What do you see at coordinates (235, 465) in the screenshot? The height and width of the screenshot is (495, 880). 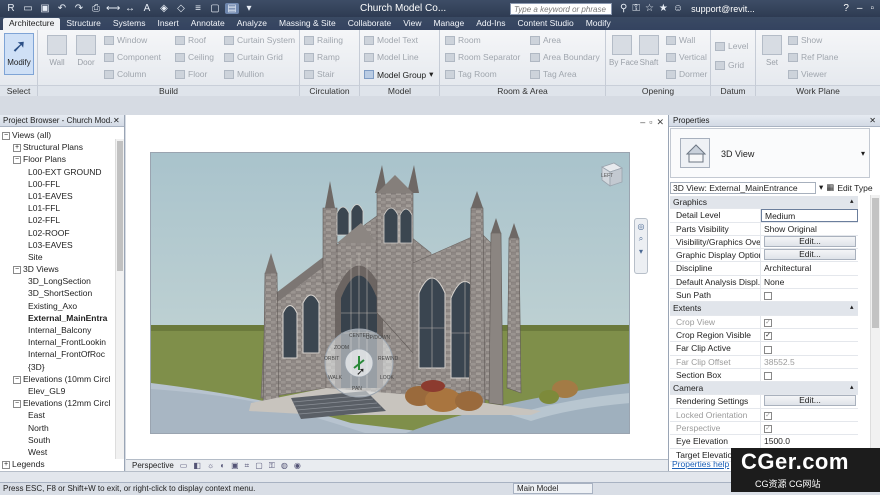 I see `render-icon: ▣` at bounding box center [235, 465].